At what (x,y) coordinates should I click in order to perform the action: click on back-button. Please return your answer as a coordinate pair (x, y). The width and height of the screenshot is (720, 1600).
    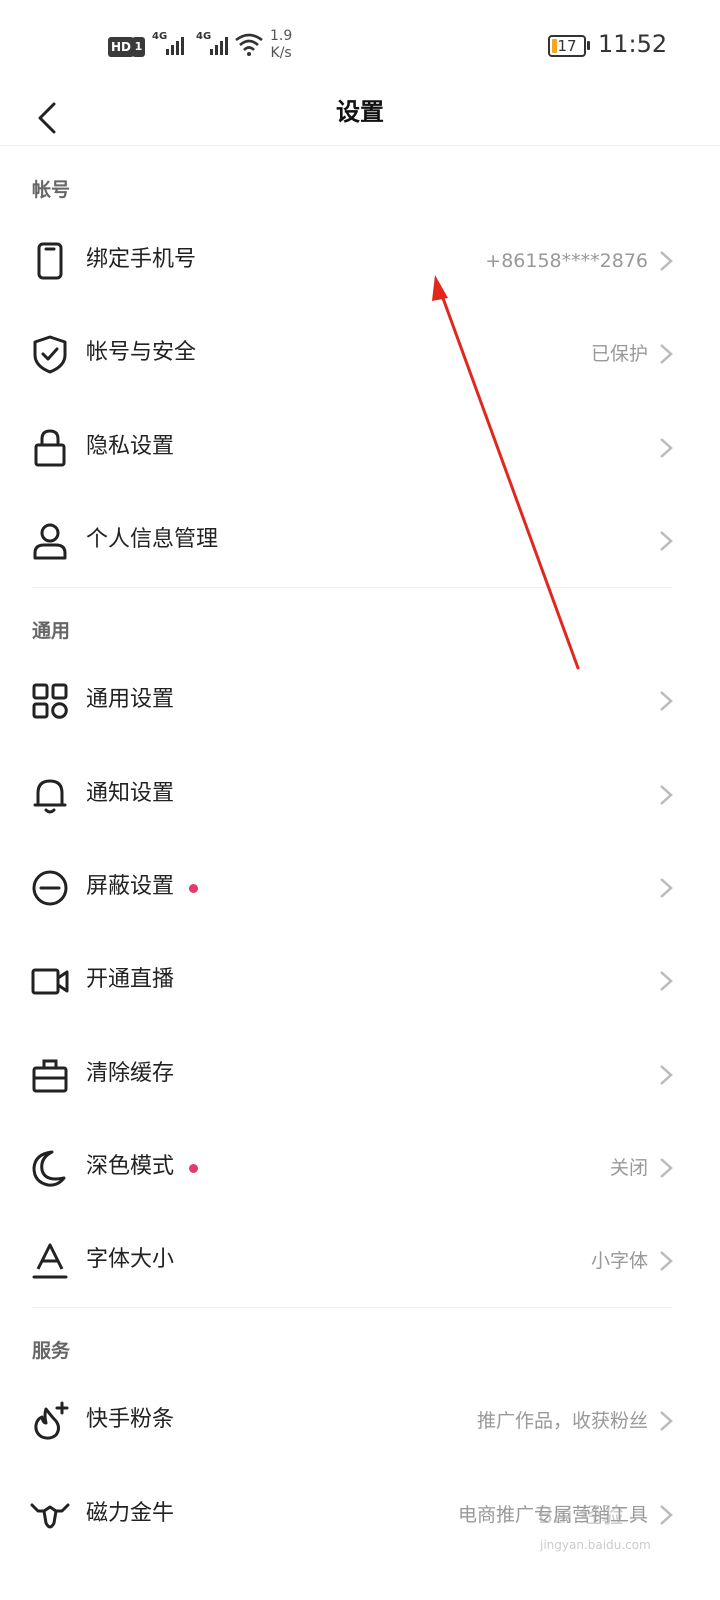
    Looking at the image, I should click on (50, 118).